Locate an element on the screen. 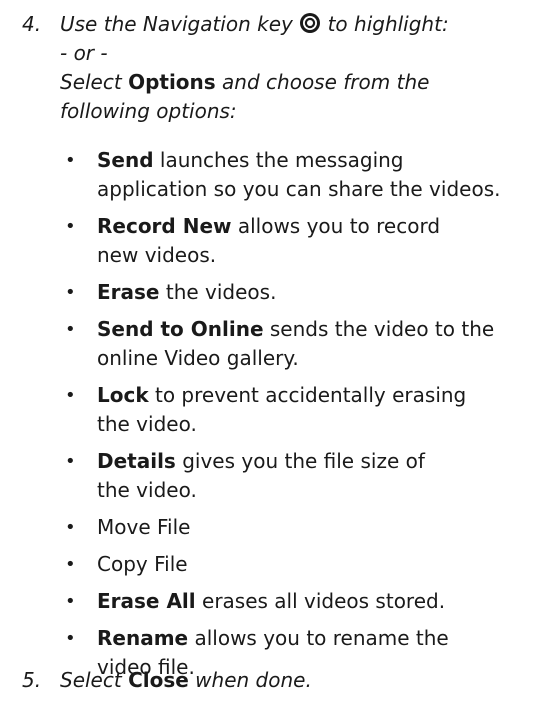 The height and width of the screenshot is (714, 553). option-name: Rename is located at coordinates (143, 638).